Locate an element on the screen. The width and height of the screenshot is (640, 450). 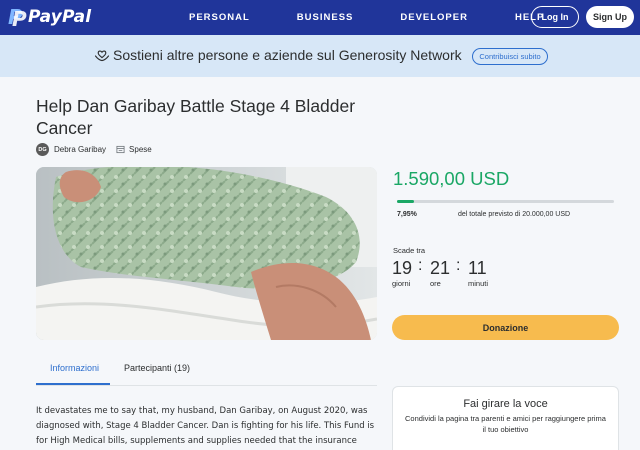
nav-item-business: BUSINESS is located at coordinates (325, 17).